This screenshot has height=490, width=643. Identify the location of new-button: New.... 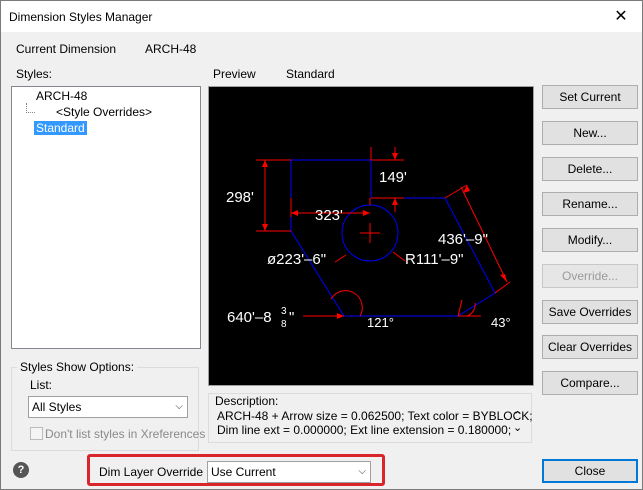
(590, 133).